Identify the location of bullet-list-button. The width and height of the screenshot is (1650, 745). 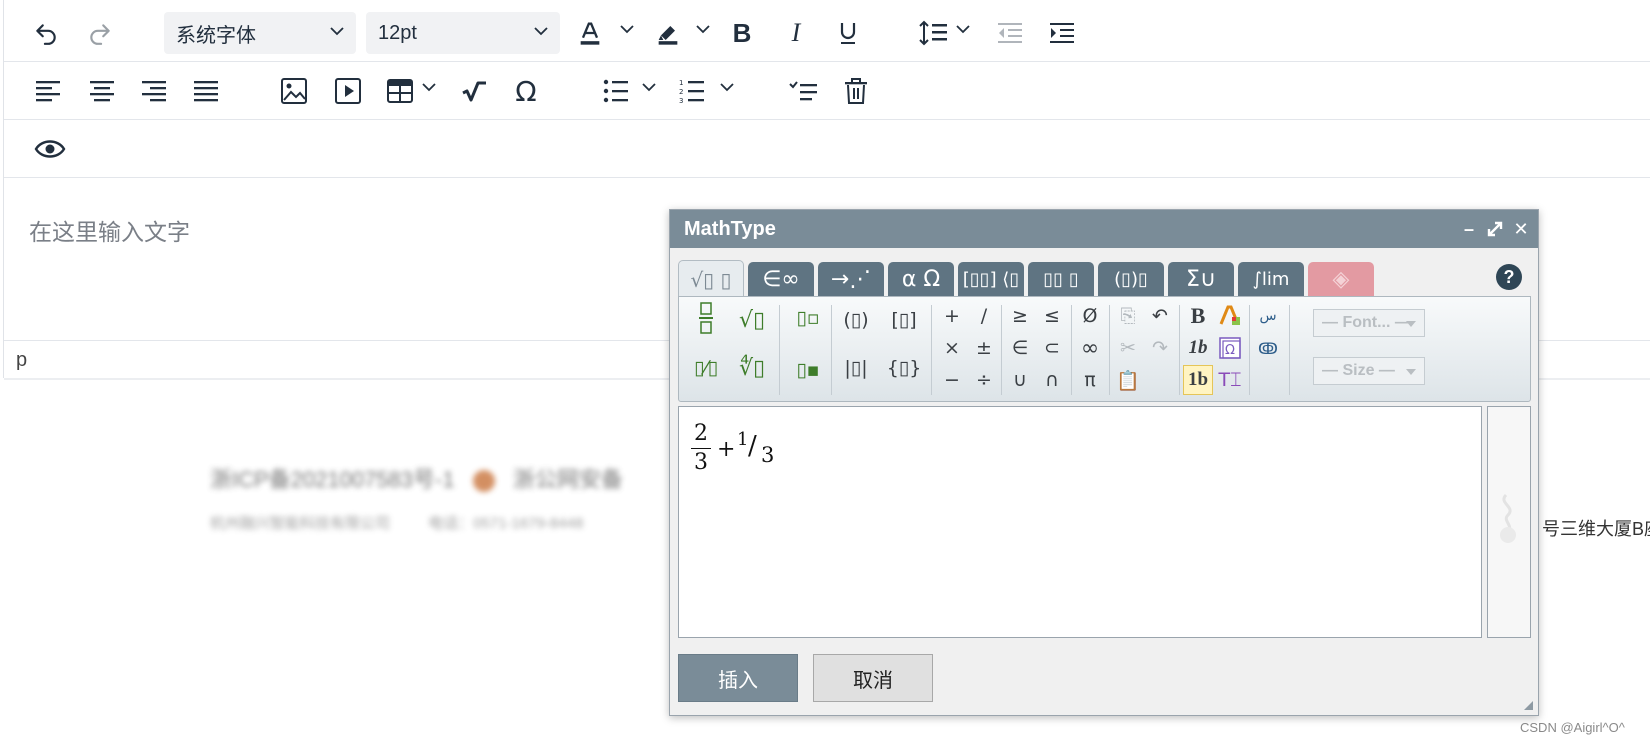
(616, 91).